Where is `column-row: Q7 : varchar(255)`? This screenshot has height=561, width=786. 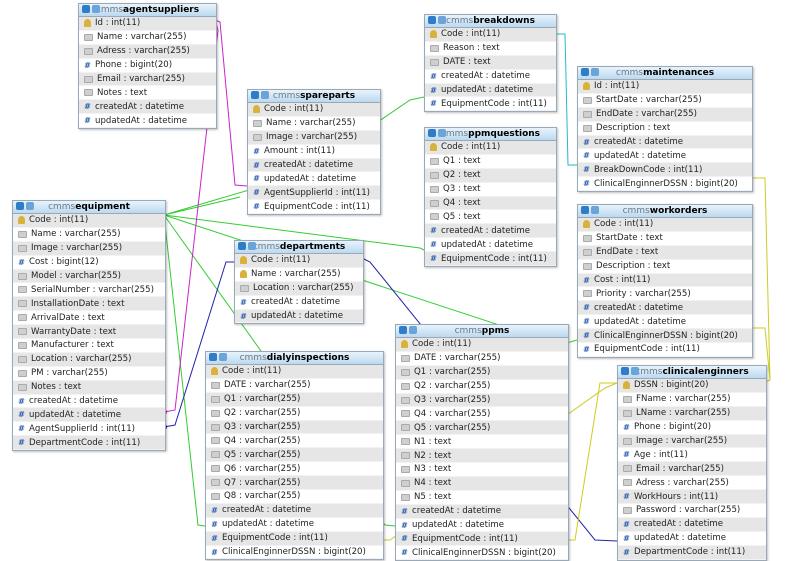
column-row: Q7 : varchar(255) is located at coordinates (294, 483).